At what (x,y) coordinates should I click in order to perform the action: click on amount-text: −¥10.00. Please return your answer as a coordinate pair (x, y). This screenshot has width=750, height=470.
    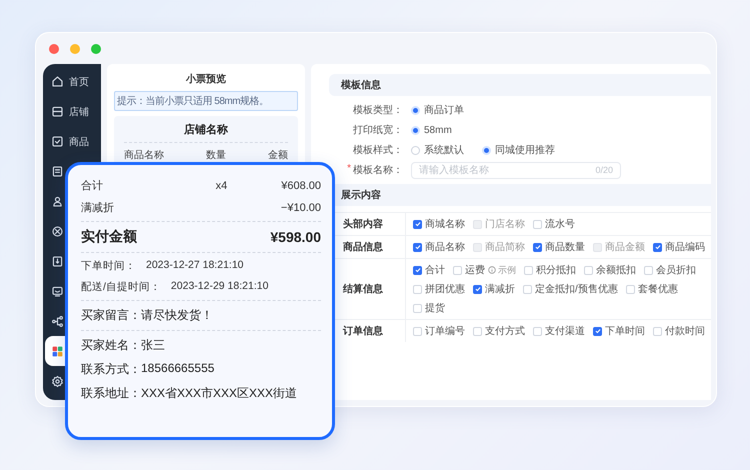
    Looking at the image, I should click on (300, 208).